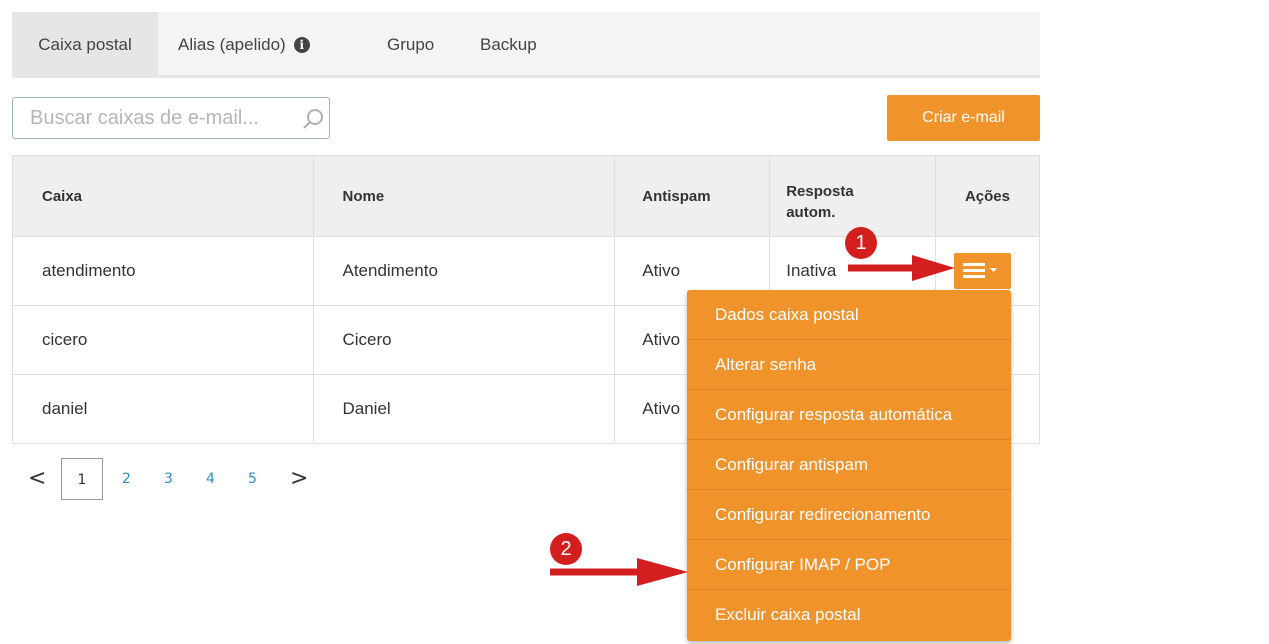 Image resolution: width=1269 pixels, height=644 pixels. I want to click on menu-item-imap-pop: Configurar IMAP / POP, so click(849, 565).